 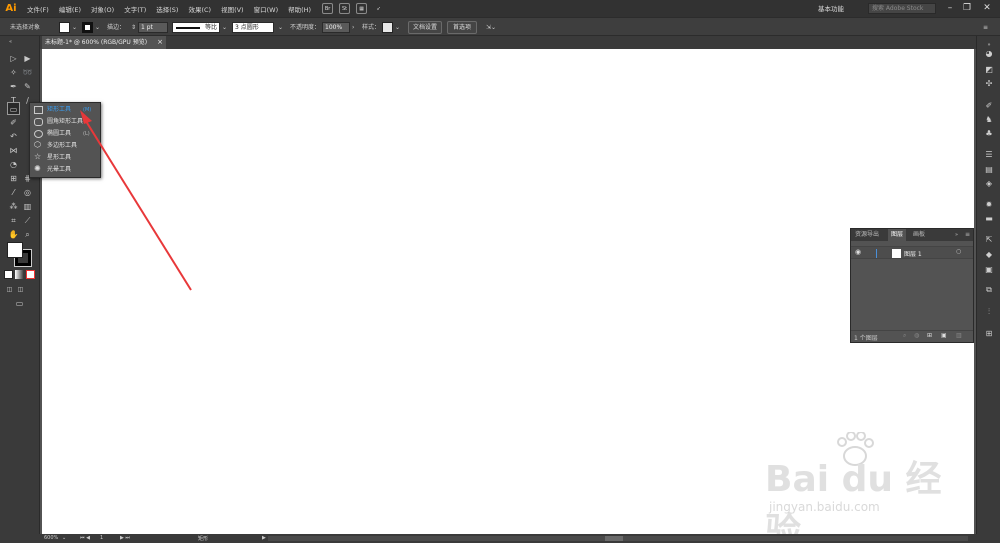 What do you see at coordinates (85, 538) in the screenshot?
I see `first-artboard-icon: ⏮ ◀` at bounding box center [85, 538].